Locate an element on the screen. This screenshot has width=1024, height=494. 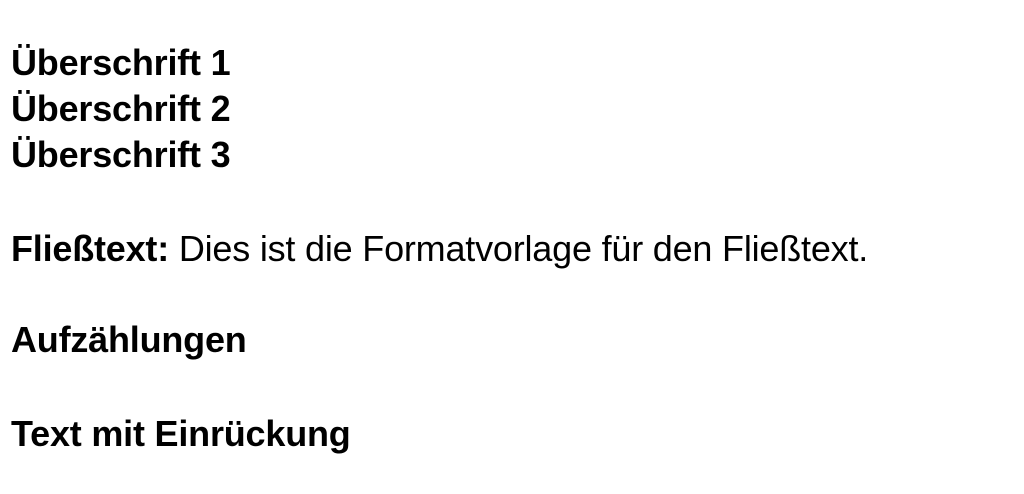
heading-2-sample: Überschrift 2 is located at coordinates (121, 108).